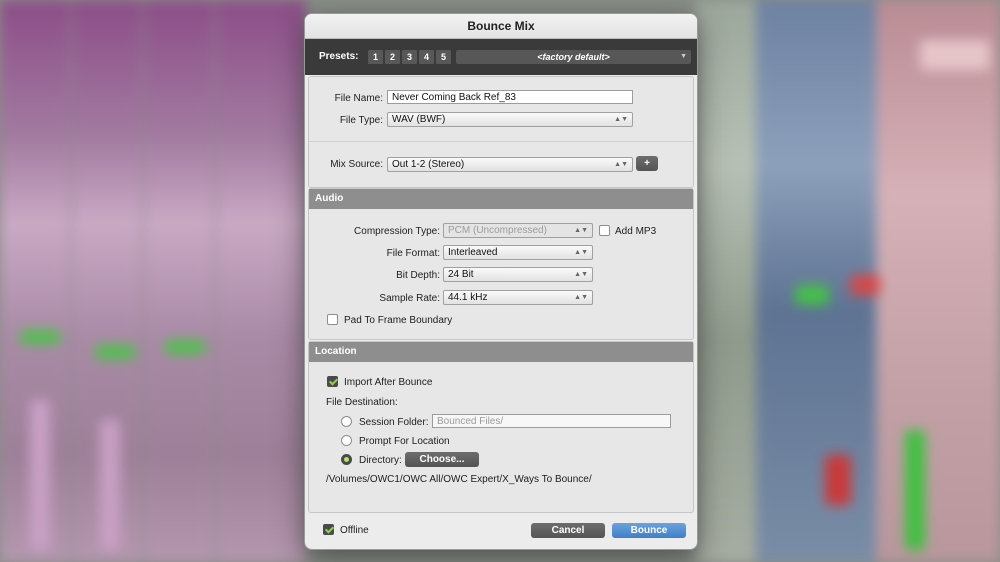  What do you see at coordinates (518, 297) in the screenshot?
I see `sample-rate-select: 44.1 kHz ▲▼` at bounding box center [518, 297].